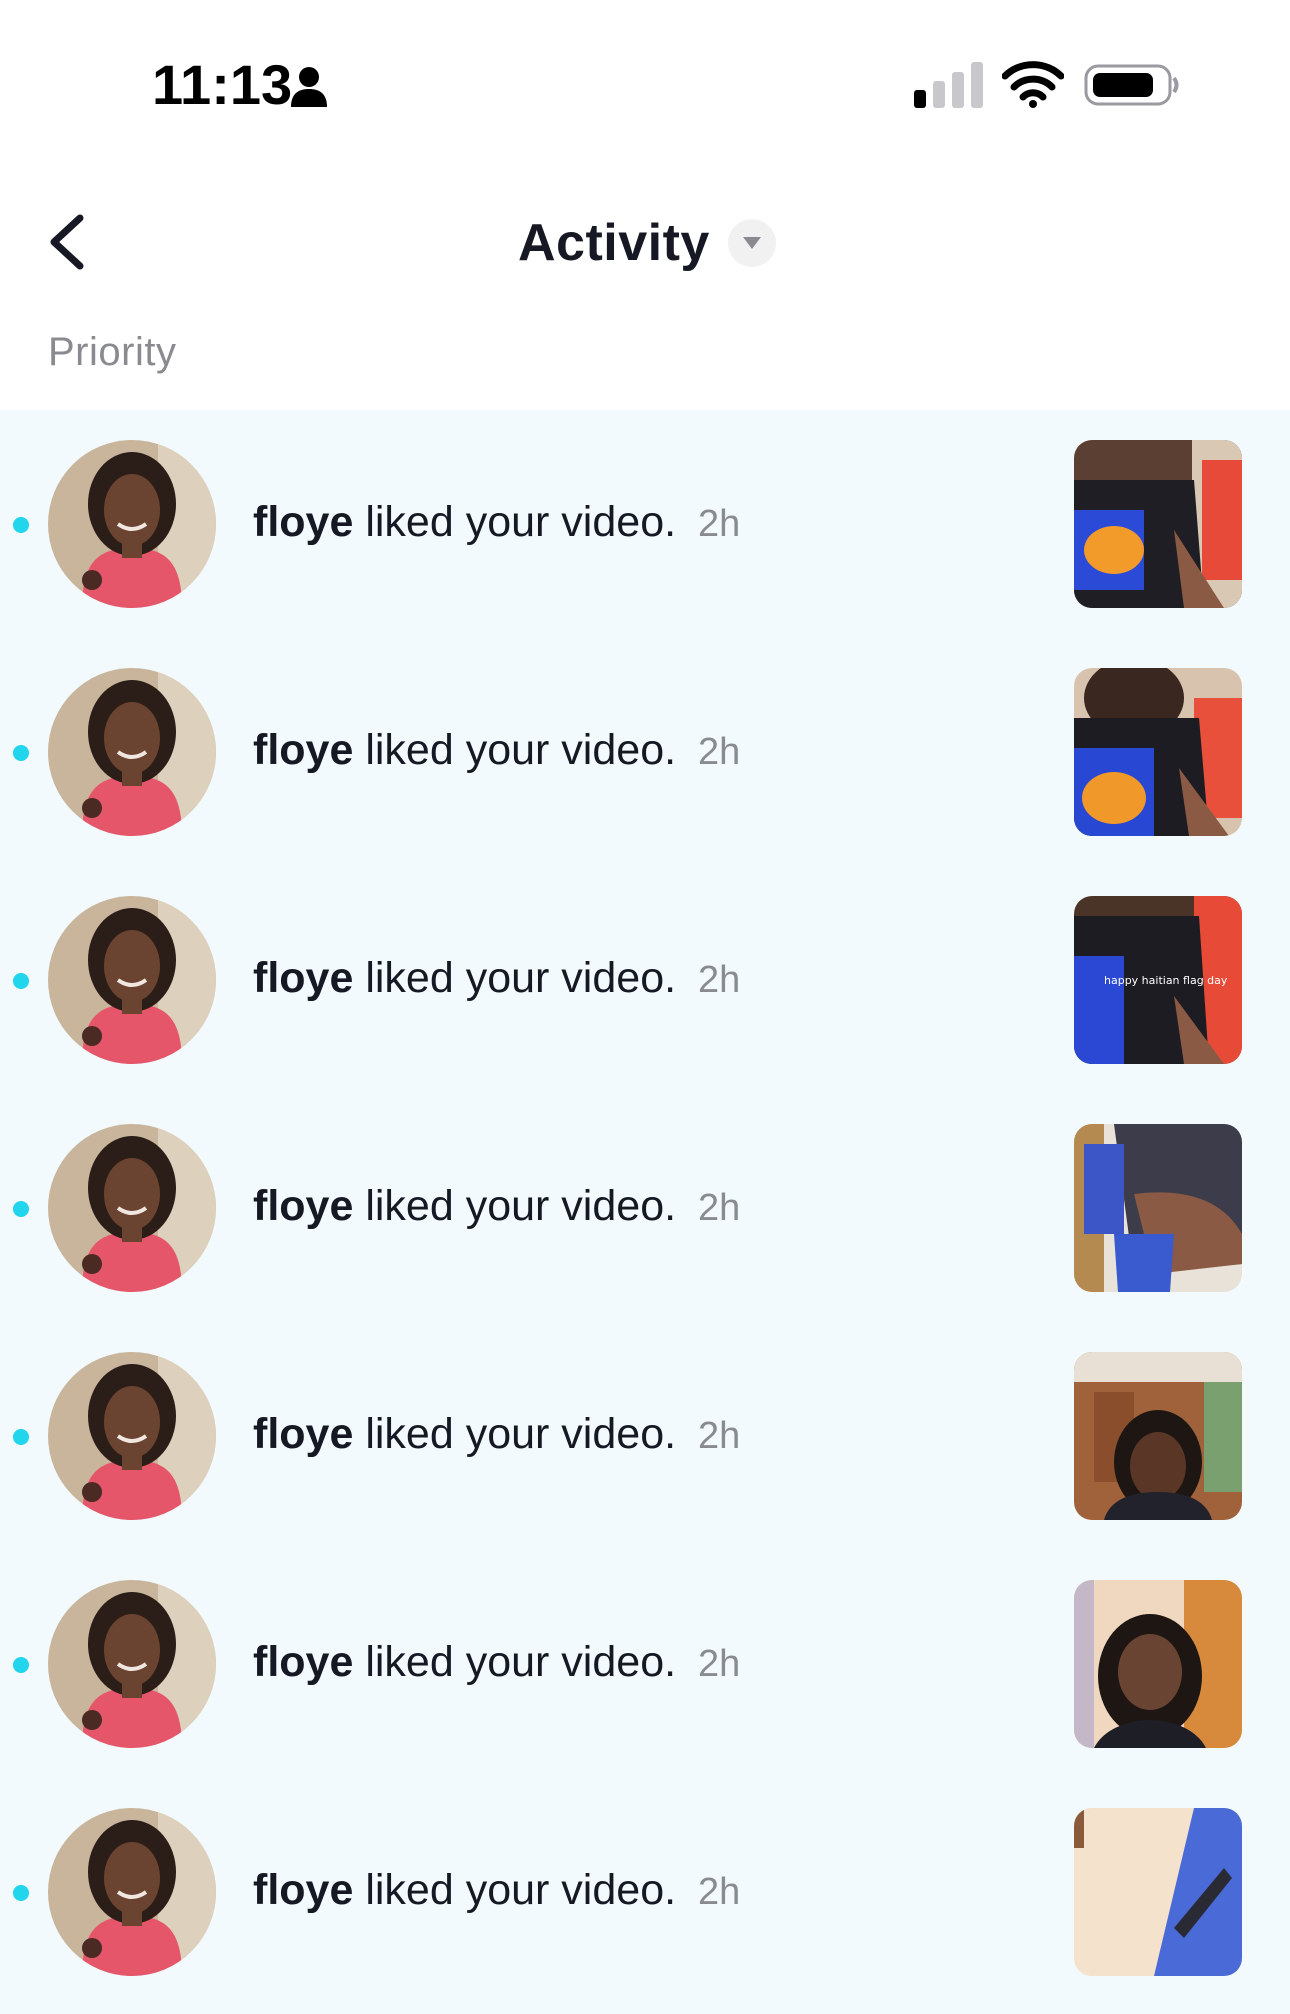 The image size is (1290, 2014). I want to click on wifi-icon, so click(1033, 84).